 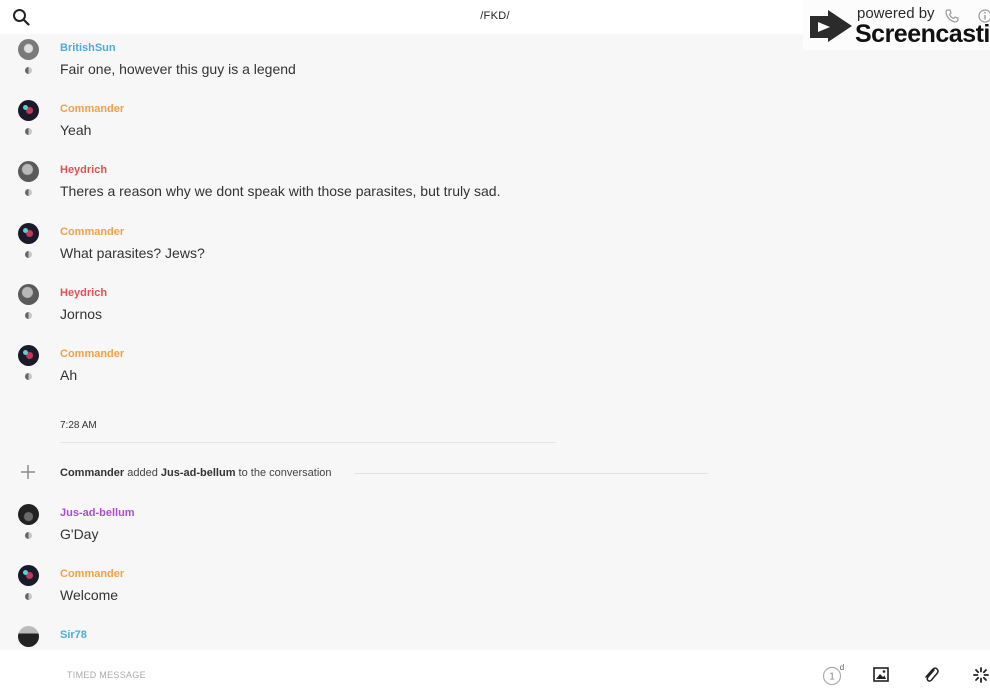 What do you see at coordinates (495, 309) in the screenshot?
I see `message-item: Heydrich Jornos` at bounding box center [495, 309].